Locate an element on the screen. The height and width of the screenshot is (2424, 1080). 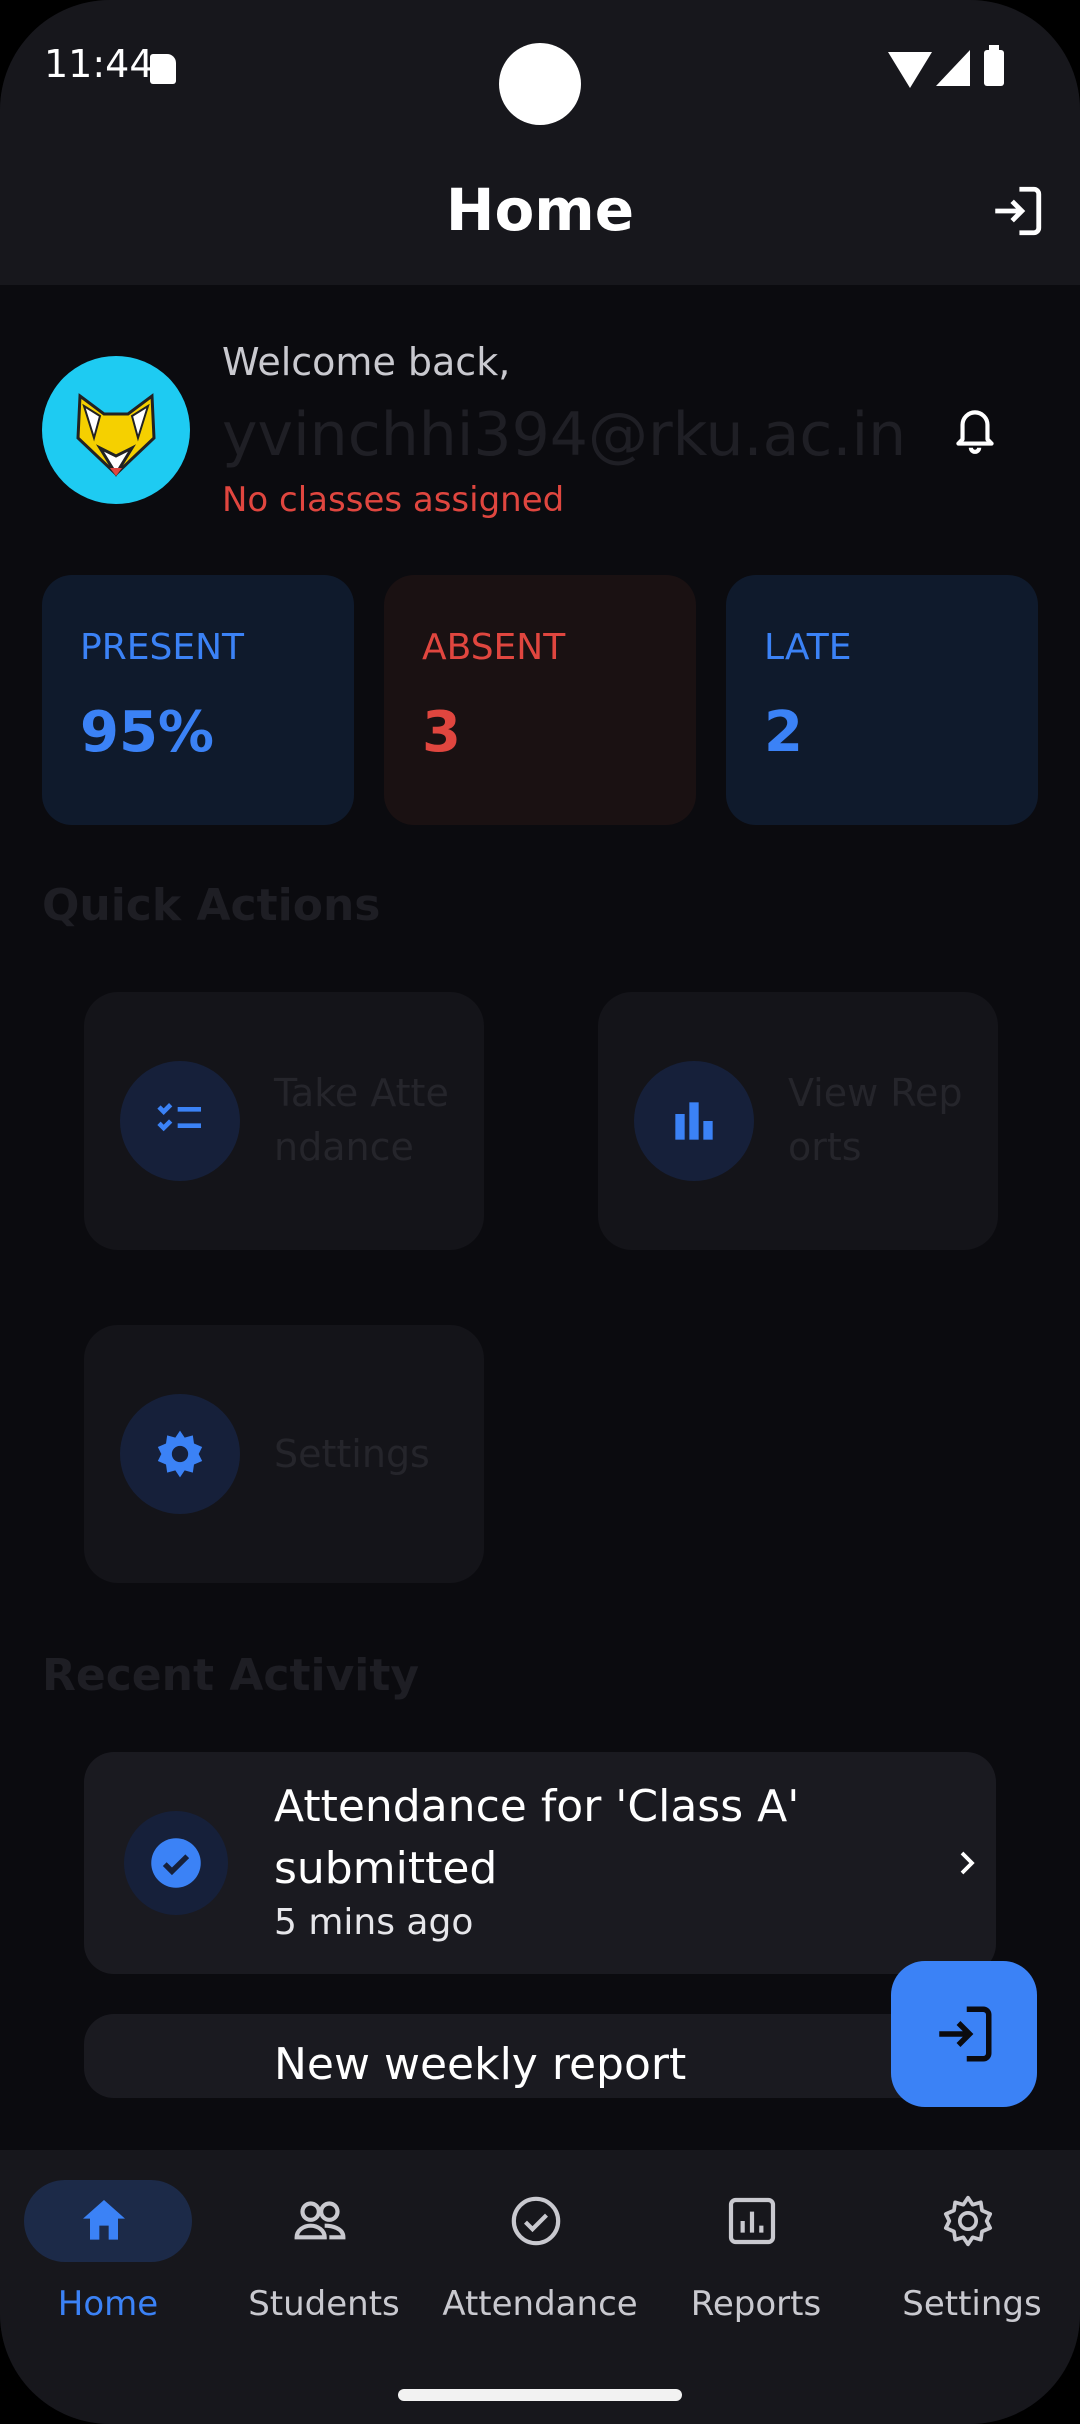
nav-label: Settings is located at coordinates (972, 2304).